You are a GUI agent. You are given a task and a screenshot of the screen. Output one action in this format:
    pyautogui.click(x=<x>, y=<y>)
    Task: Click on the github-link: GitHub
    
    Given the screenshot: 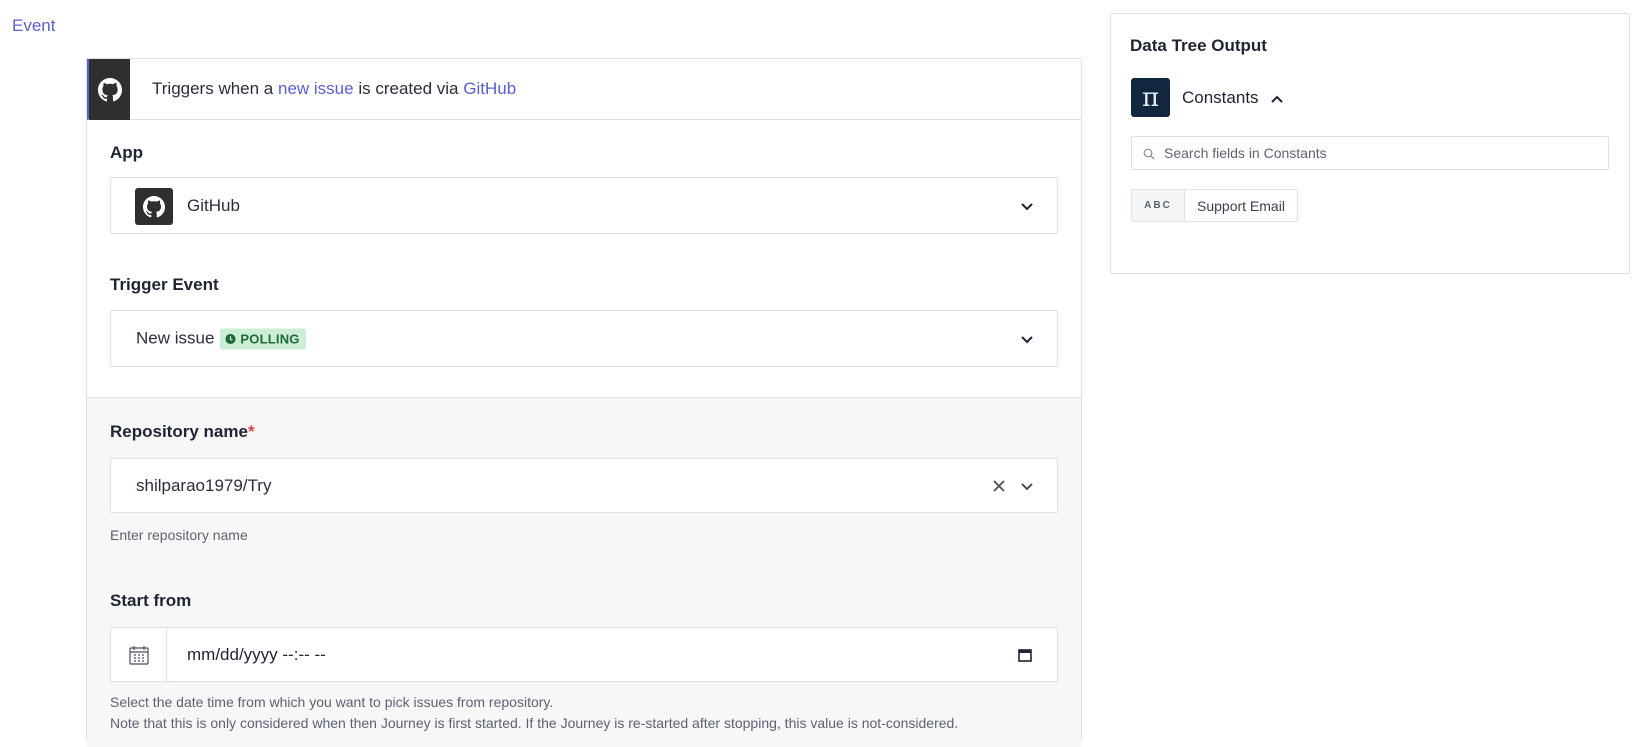 What is the action you would take?
    pyautogui.click(x=489, y=88)
    